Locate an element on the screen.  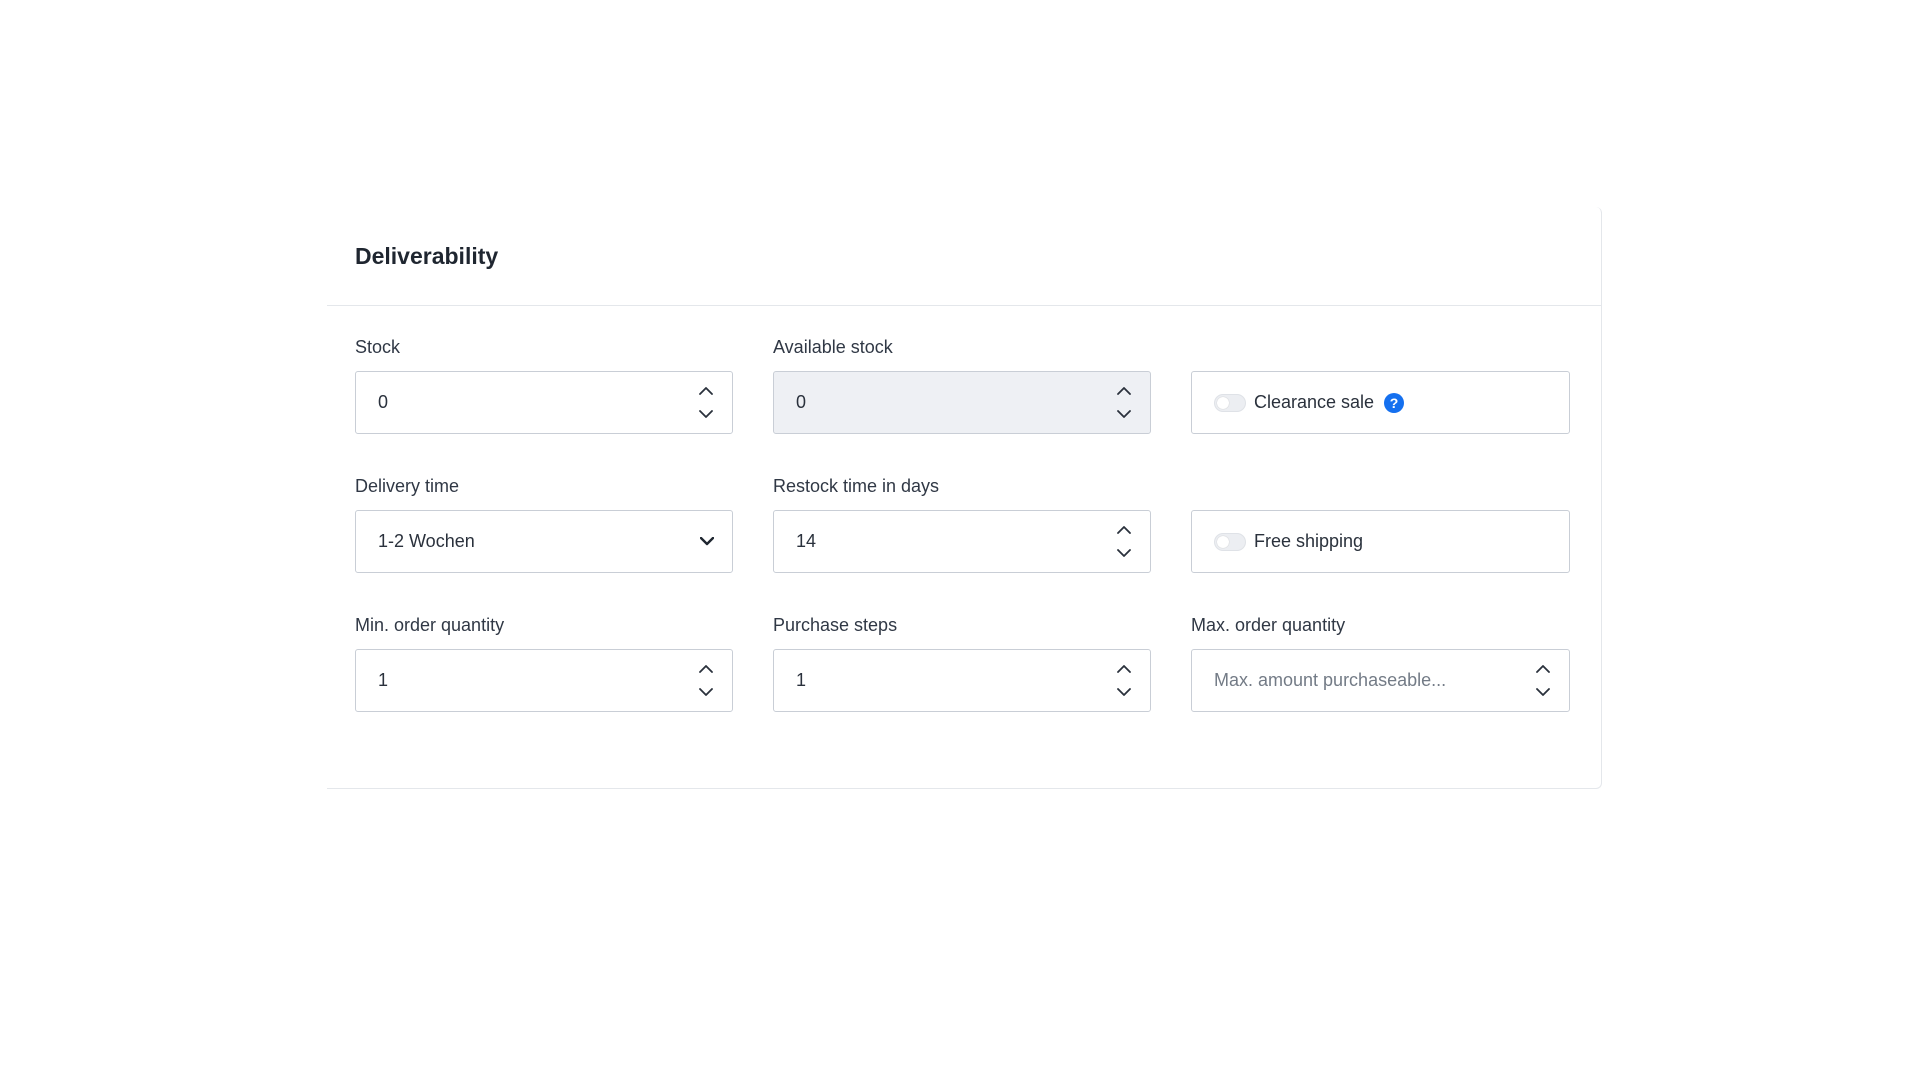
min-order-quantity-field: Min. order quantity 1 is located at coordinates (544, 683).